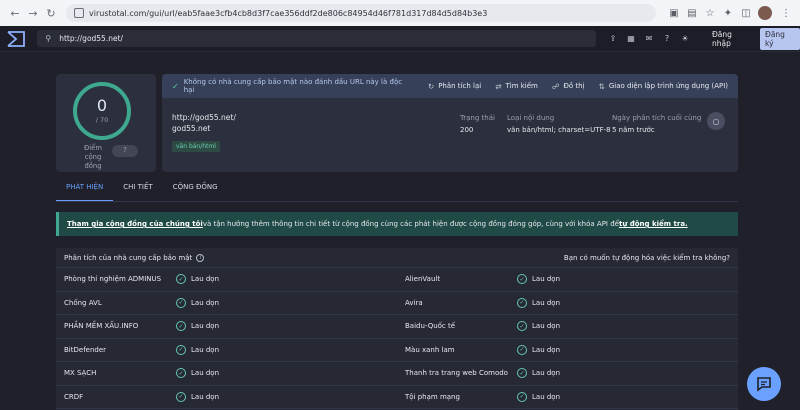  Describe the element at coordinates (195, 192) in the screenshot. I see `tab-community: CỘNG ĐỒNG` at that location.